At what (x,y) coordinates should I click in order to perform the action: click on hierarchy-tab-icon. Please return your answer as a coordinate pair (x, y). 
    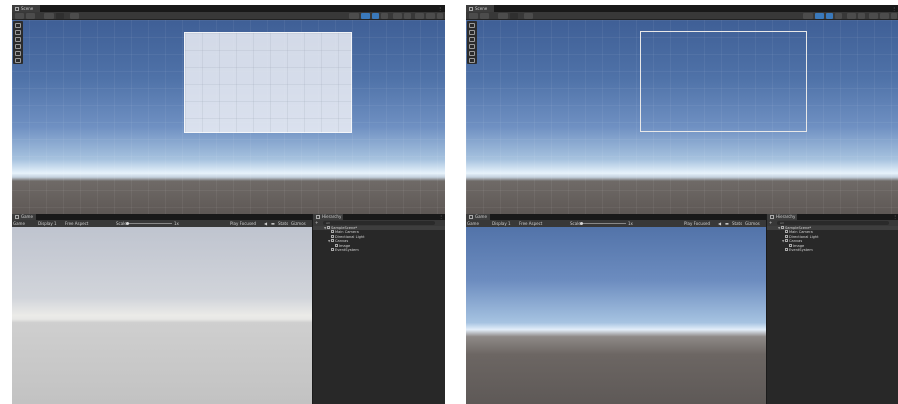
    Looking at the image, I should click on (772, 217).